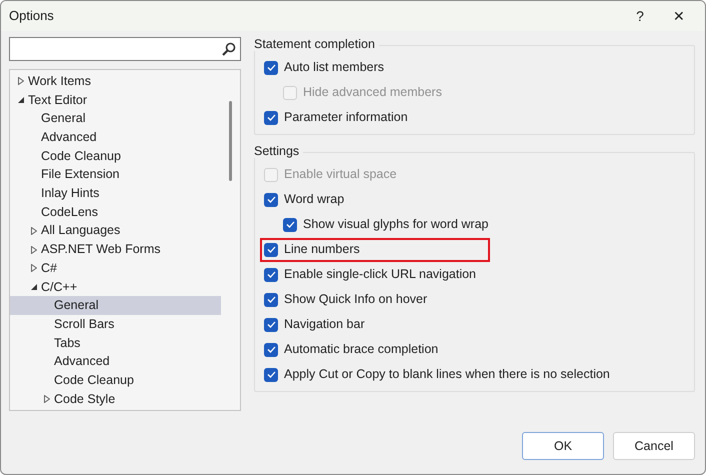 This screenshot has width=706, height=475. What do you see at coordinates (346, 117) in the screenshot?
I see `option-label: Parameter information` at bounding box center [346, 117].